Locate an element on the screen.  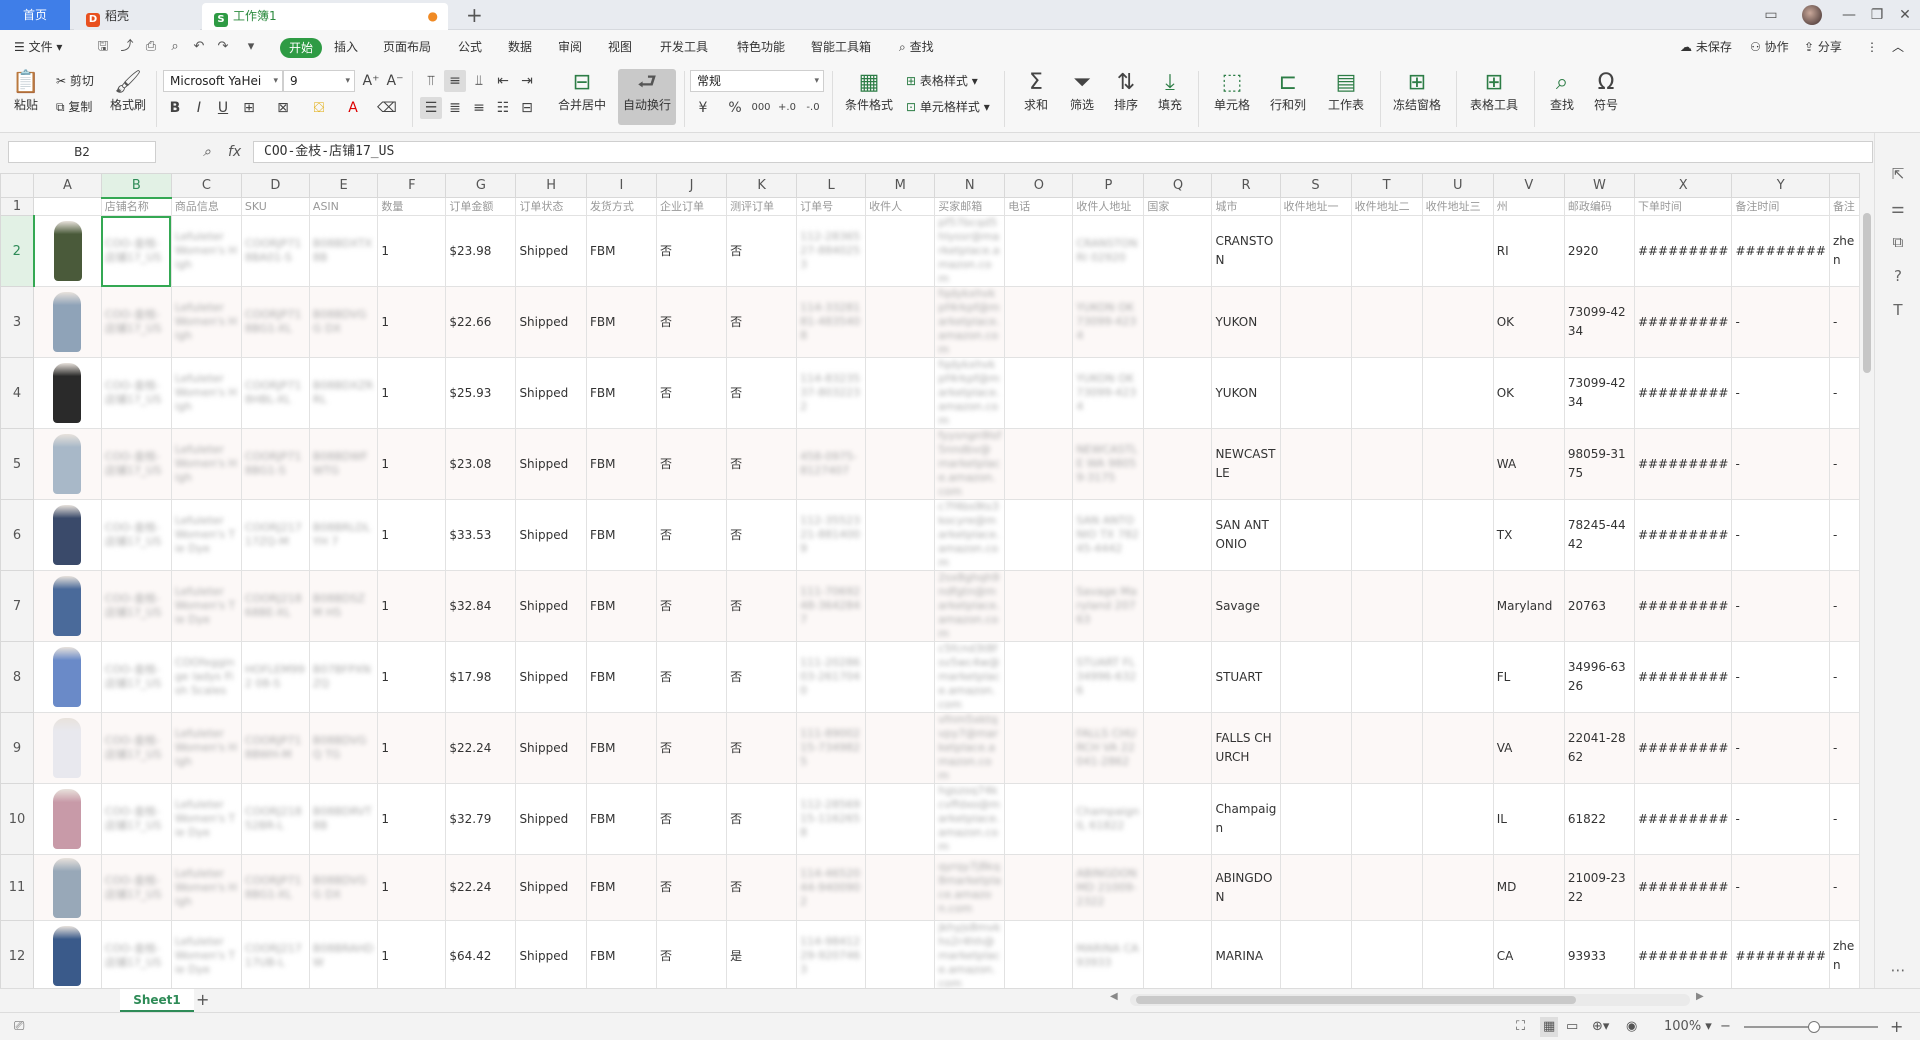
fill-button: ⤓ 填充 is located at coordinates (1170, 91).